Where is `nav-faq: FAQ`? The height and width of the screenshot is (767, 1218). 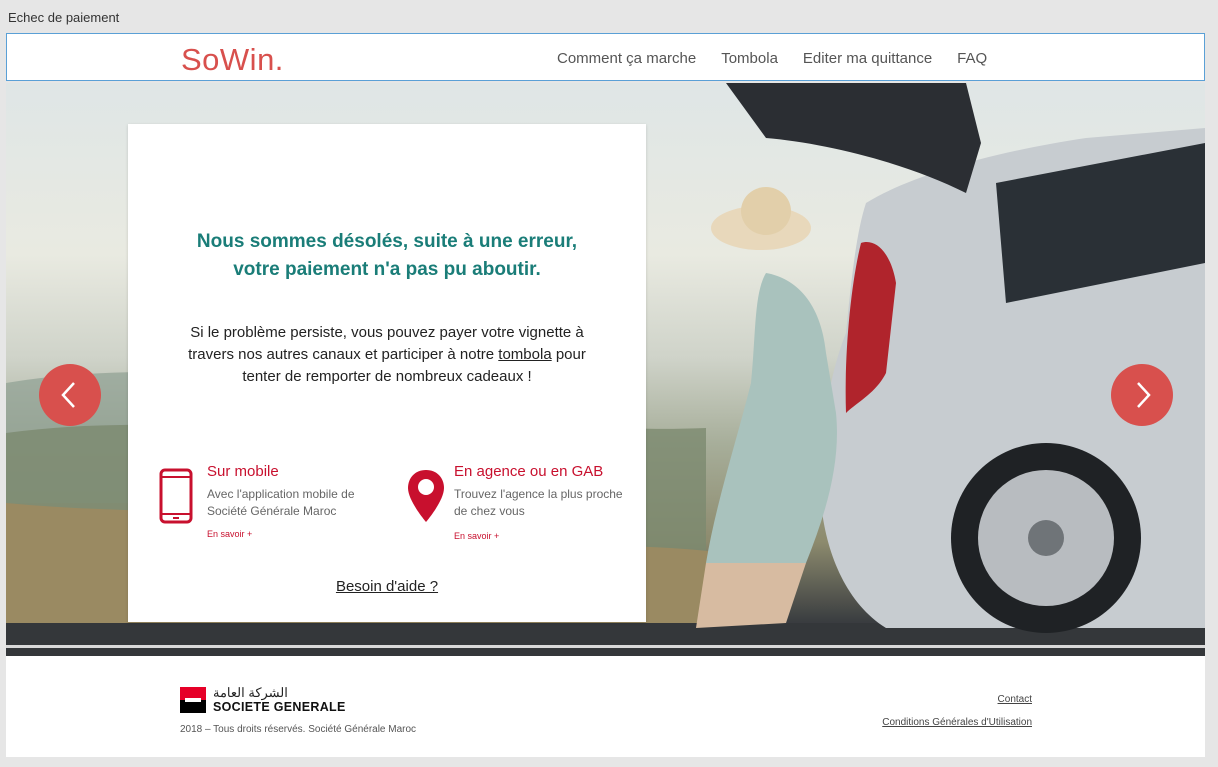
nav-faq: FAQ is located at coordinates (972, 58).